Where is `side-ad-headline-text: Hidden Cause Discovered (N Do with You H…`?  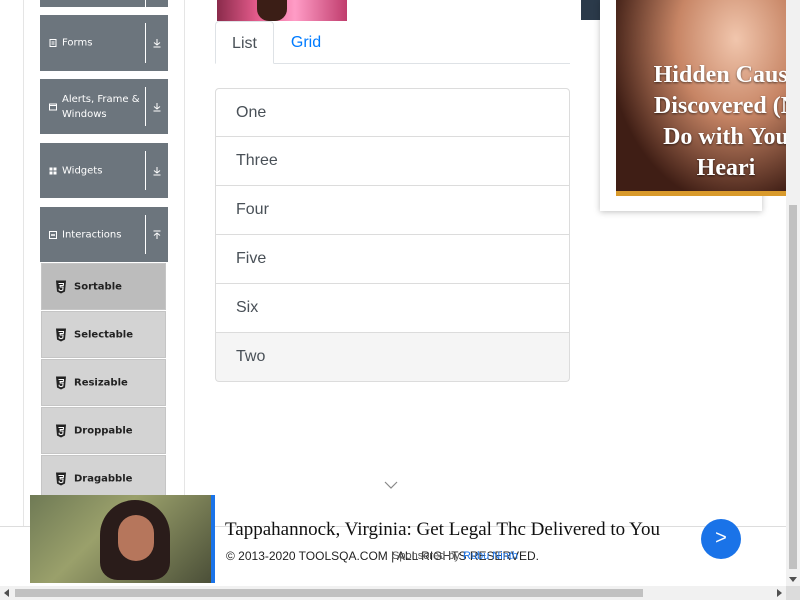
side-ad-headline-text: Hidden Cause Discovered (N Do with You H… is located at coordinates (726, 121).